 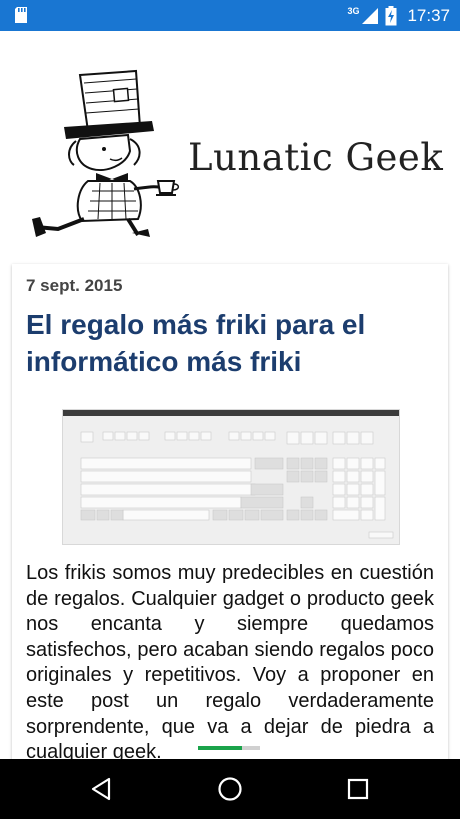 What do you see at coordinates (231, 477) in the screenshot?
I see `post-image-keyboard-screenshot` at bounding box center [231, 477].